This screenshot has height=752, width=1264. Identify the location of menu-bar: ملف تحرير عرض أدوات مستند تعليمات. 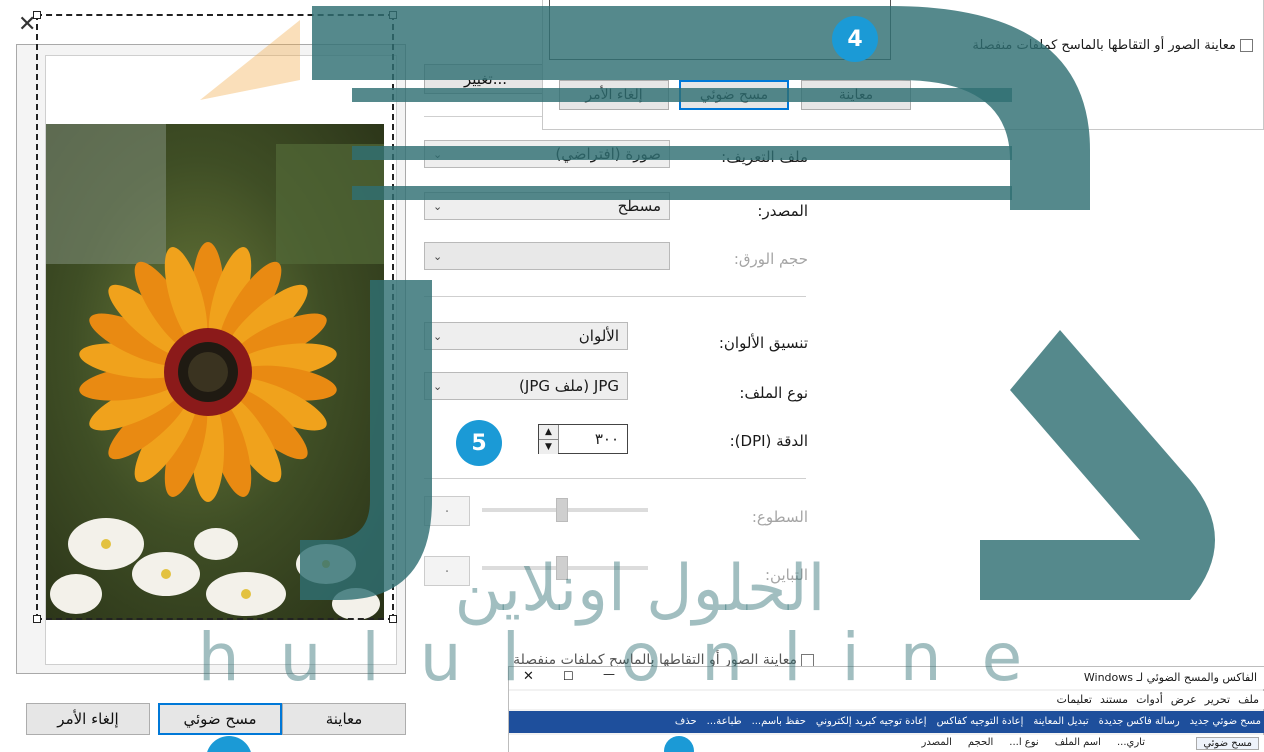
(886, 700).